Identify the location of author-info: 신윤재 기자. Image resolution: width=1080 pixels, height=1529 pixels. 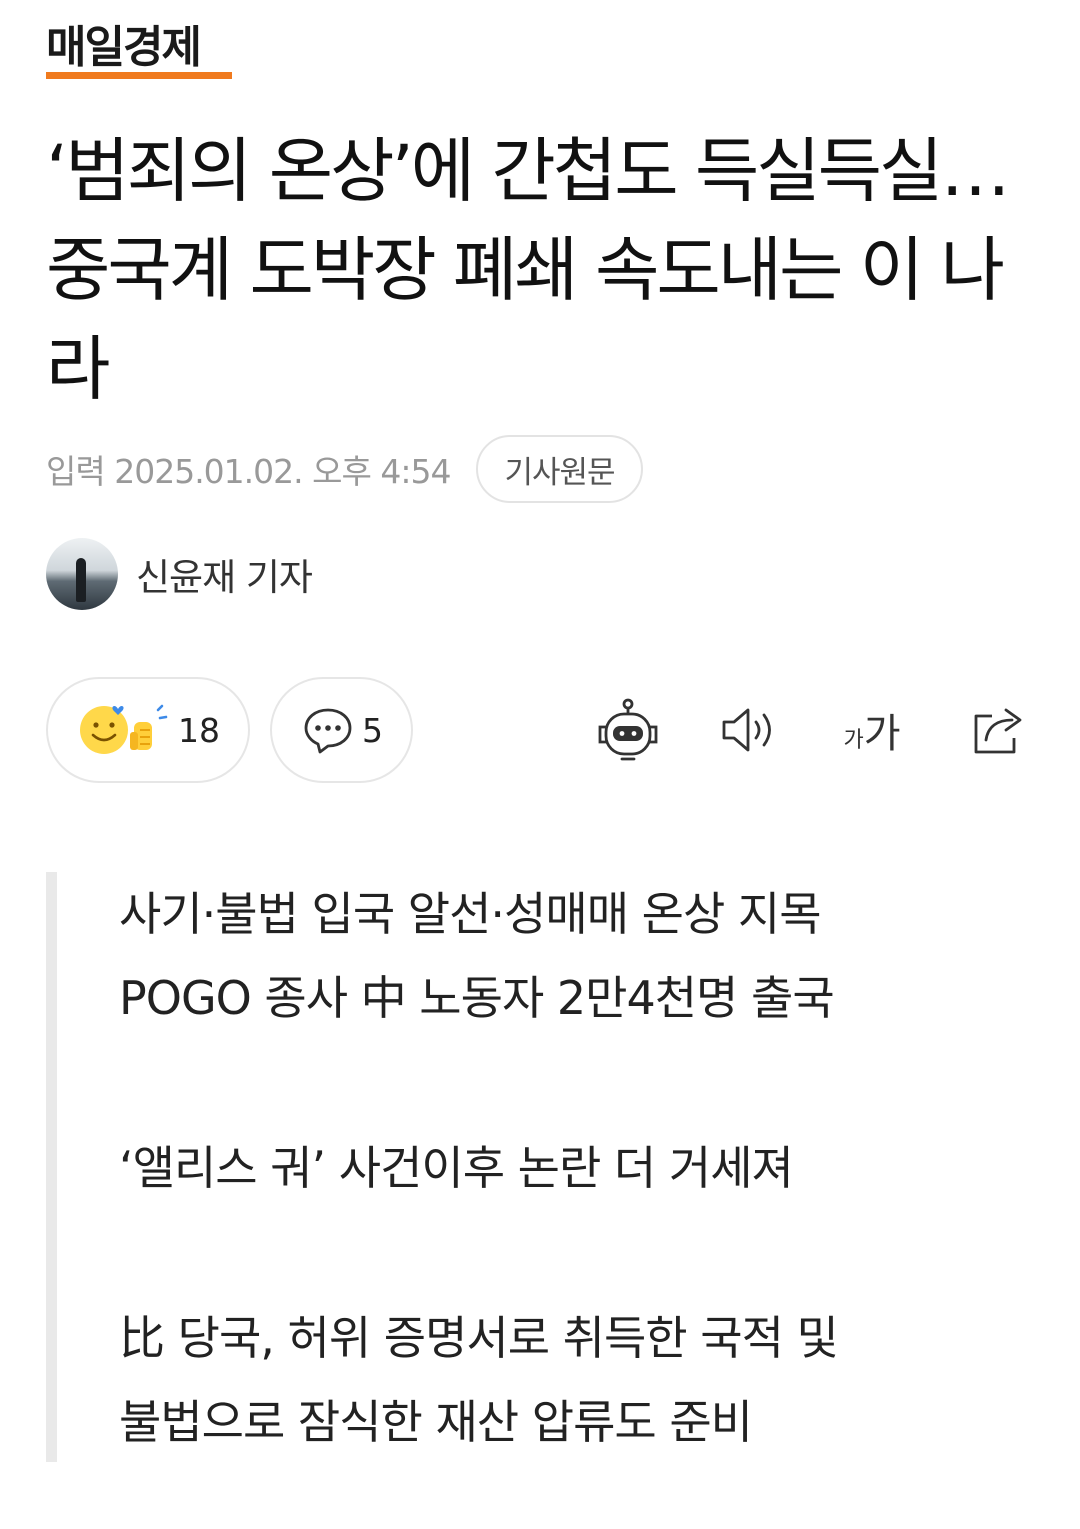
(179, 574).